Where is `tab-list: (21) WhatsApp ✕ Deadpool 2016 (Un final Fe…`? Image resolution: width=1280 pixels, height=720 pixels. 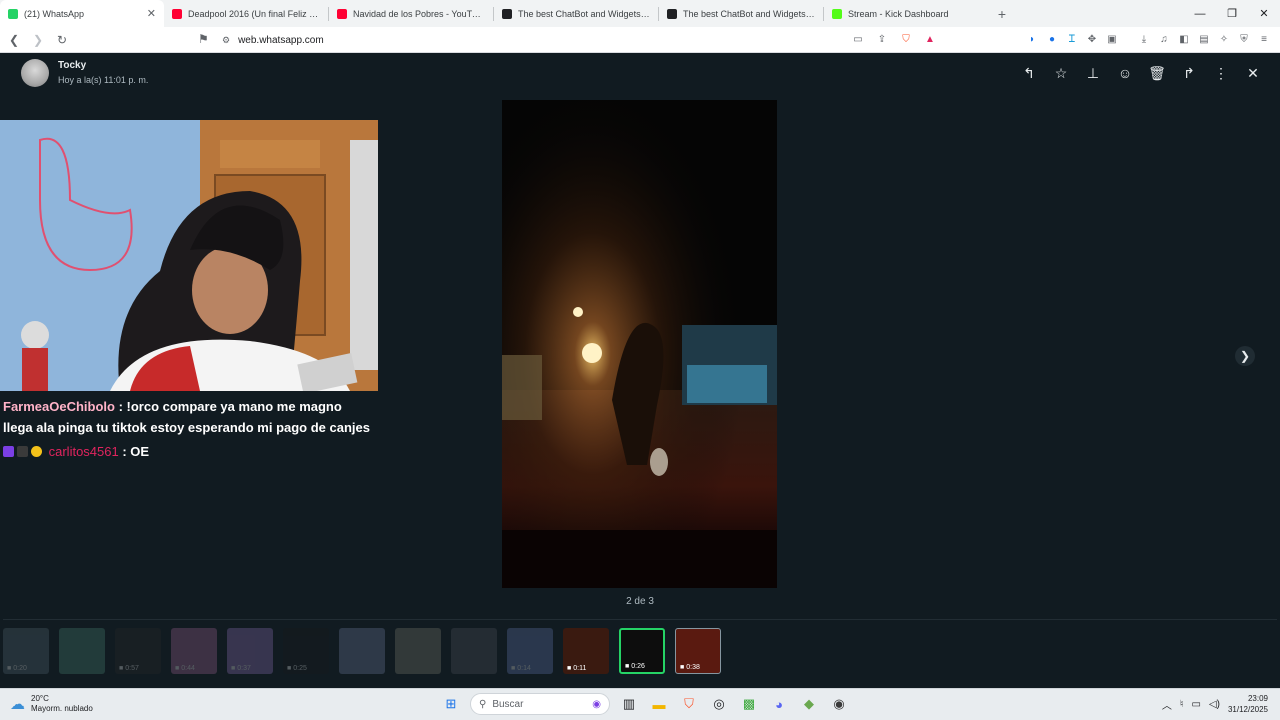 tab-list: (21) WhatsApp ✕ Deadpool 2016 (Un final Fe… is located at coordinates (494, 13).